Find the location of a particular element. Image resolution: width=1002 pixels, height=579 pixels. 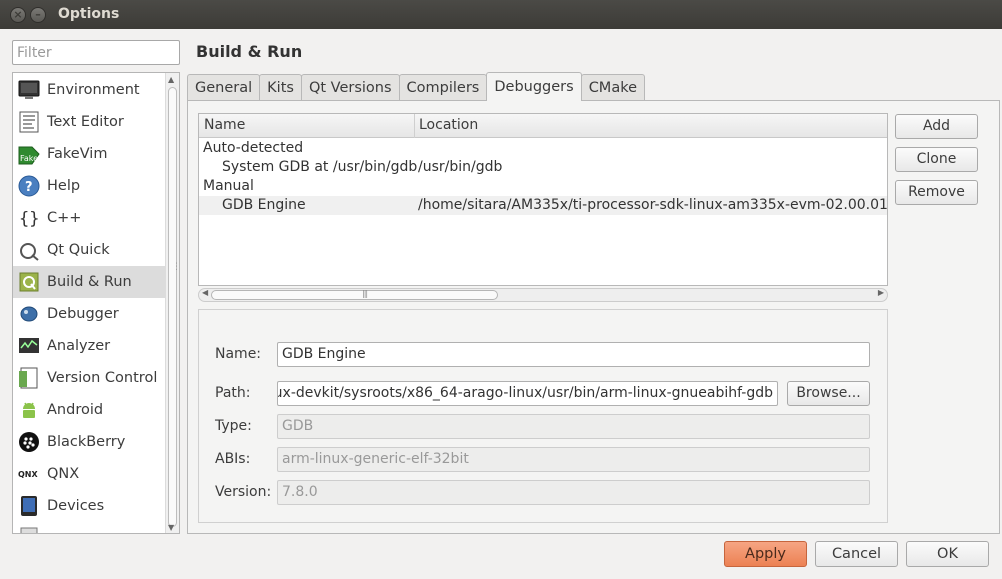

category-item-environment: Environment is located at coordinates (89, 90).